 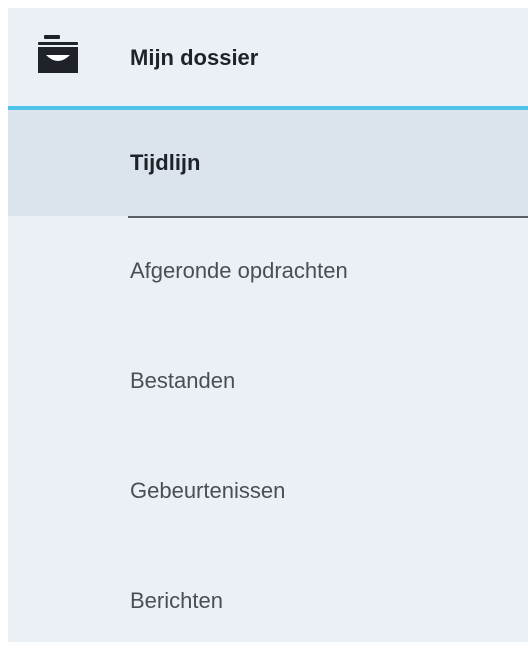 I want to click on sidebar-header: Mijn dossier, so click(x=268, y=57).